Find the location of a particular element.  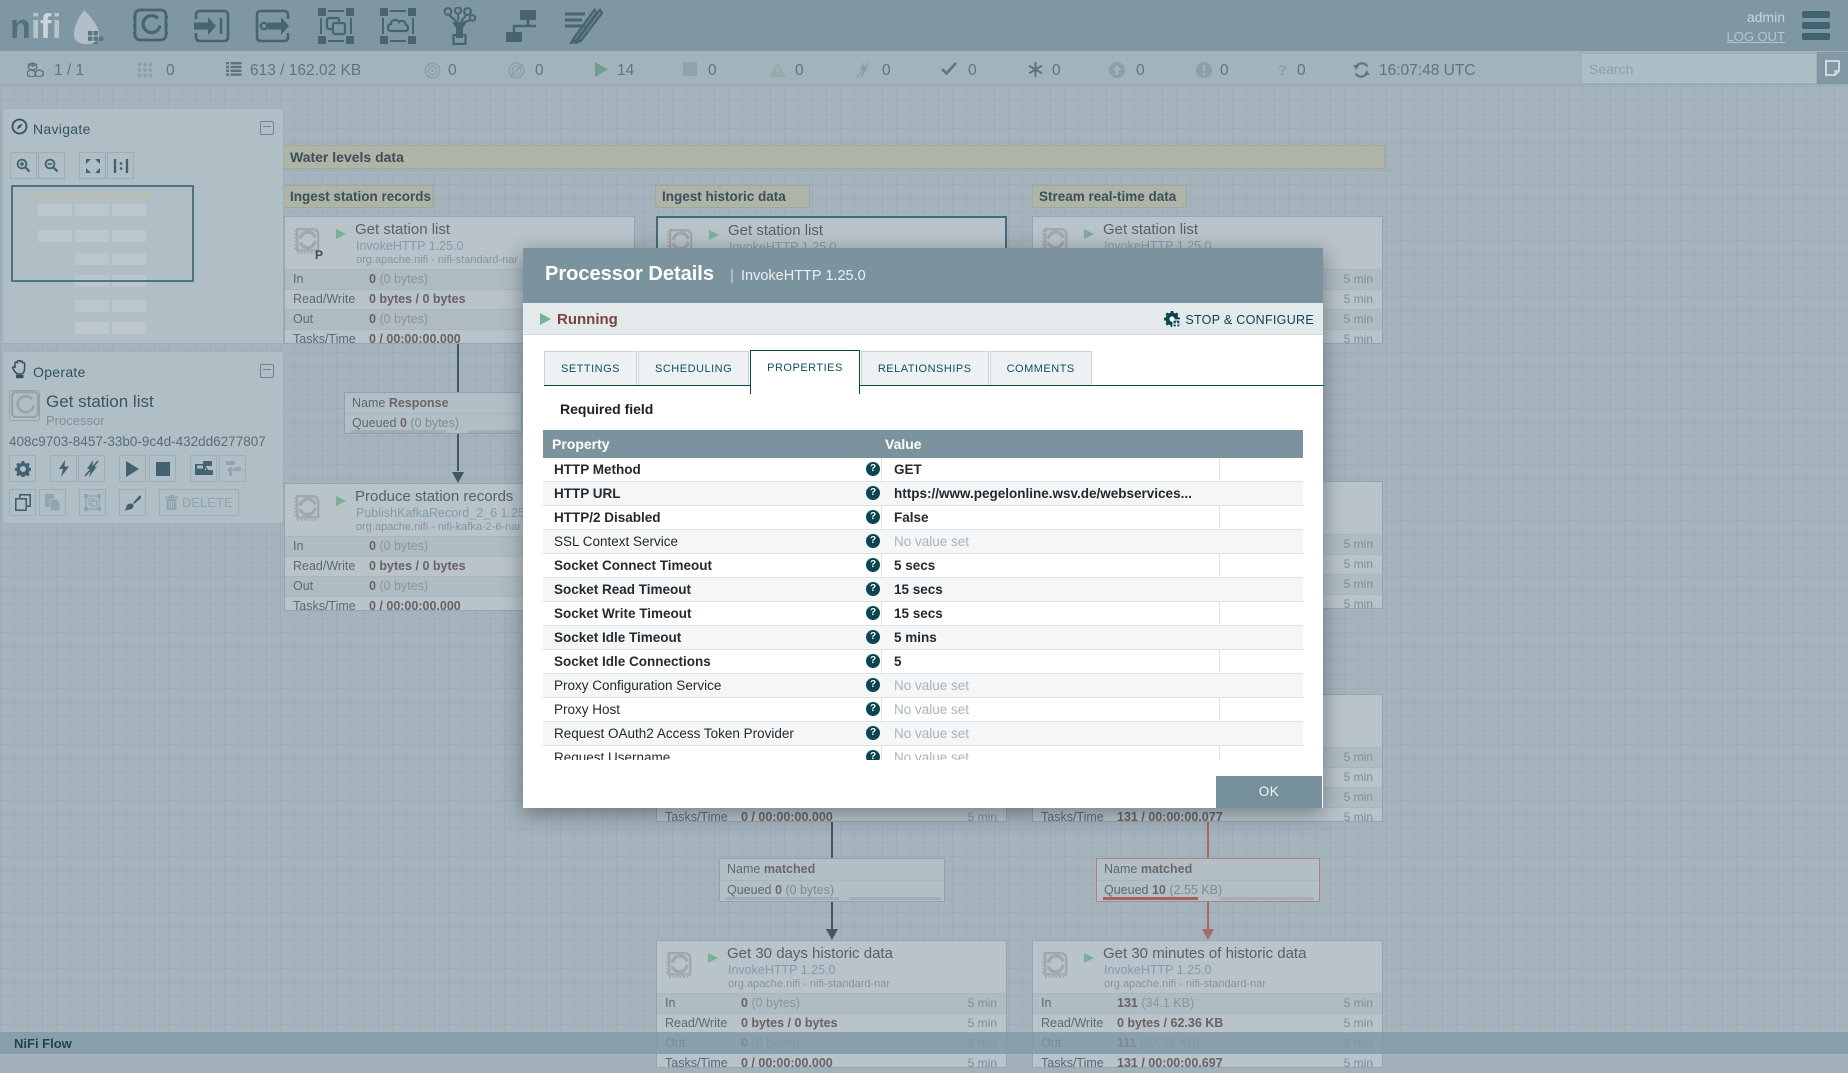

svg-text: f is located at coordinates (46, 26).